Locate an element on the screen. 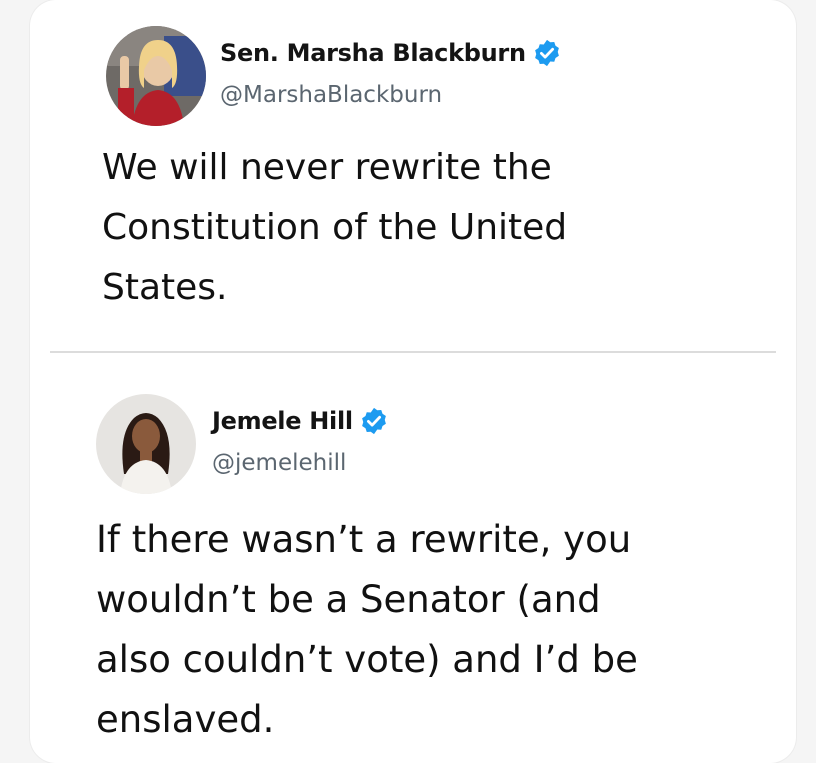 The height and width of the screenshot is (763, 816). avatar-jemele-hill is located at coordinates (146, 444).